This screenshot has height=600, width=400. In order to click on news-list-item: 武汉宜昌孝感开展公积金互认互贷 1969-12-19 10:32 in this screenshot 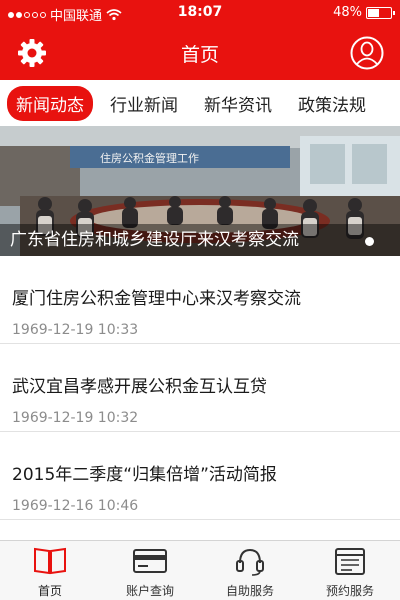, I will do `click(200, 388)`.